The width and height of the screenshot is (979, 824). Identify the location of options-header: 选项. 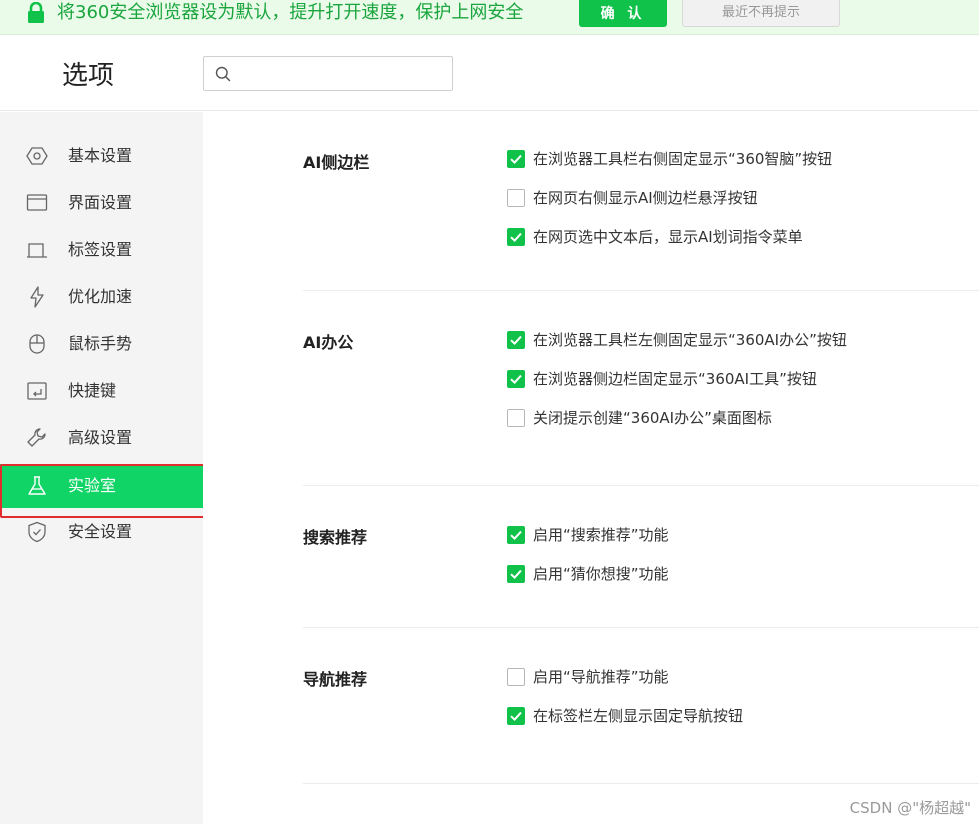
(489, 73).